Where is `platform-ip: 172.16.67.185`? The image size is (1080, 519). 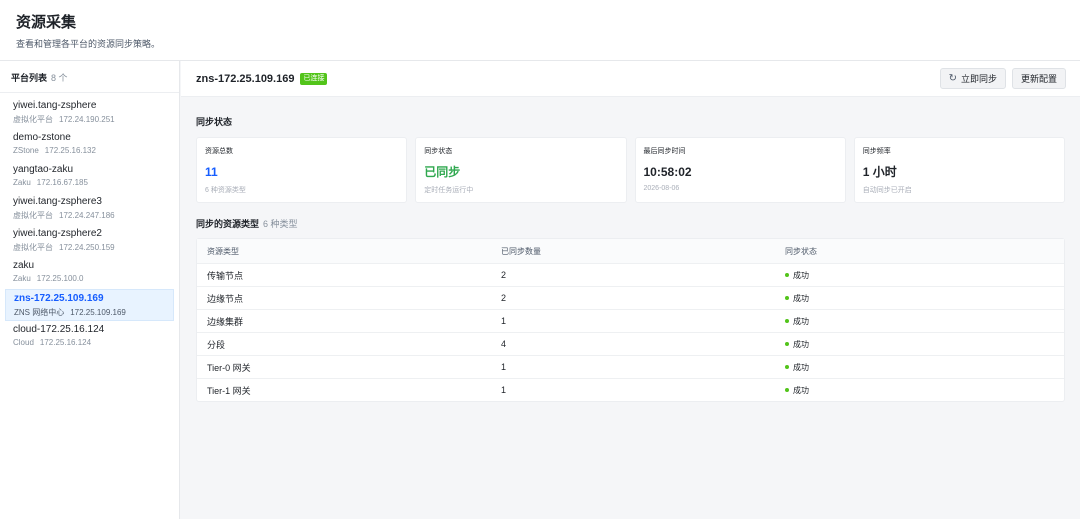 platform-ip: 172.16.67.185 is located at coordinates (62, 182).